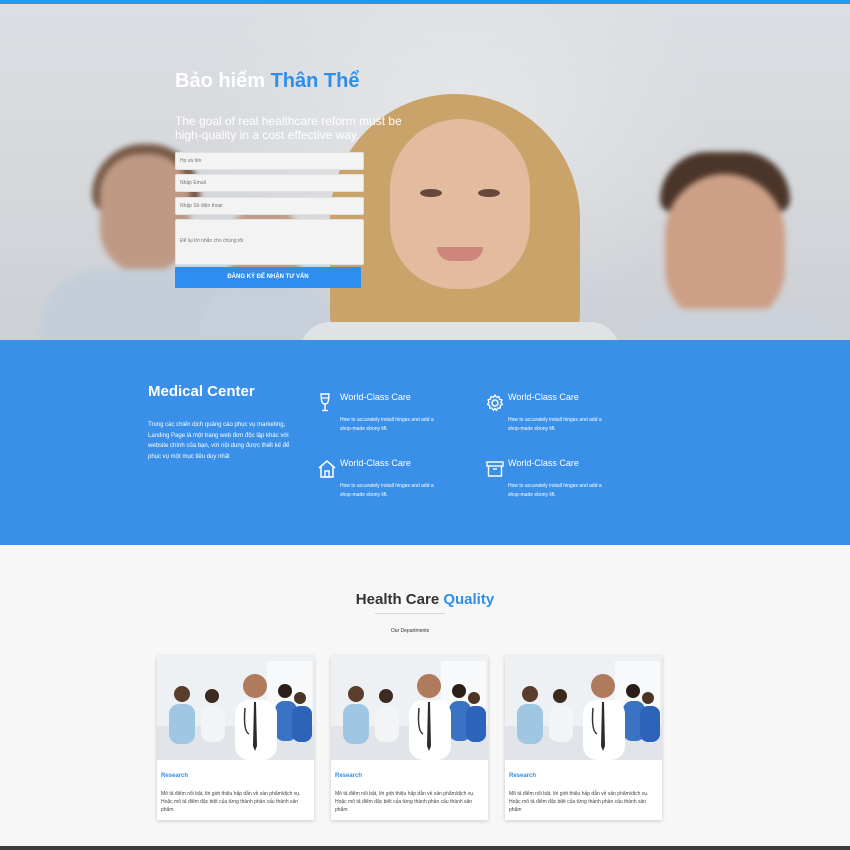  What do you see at coordinates (469, 599) in the screenshot?
I see `health-care-title-accent: Quality` at bounding box center [469, 599].